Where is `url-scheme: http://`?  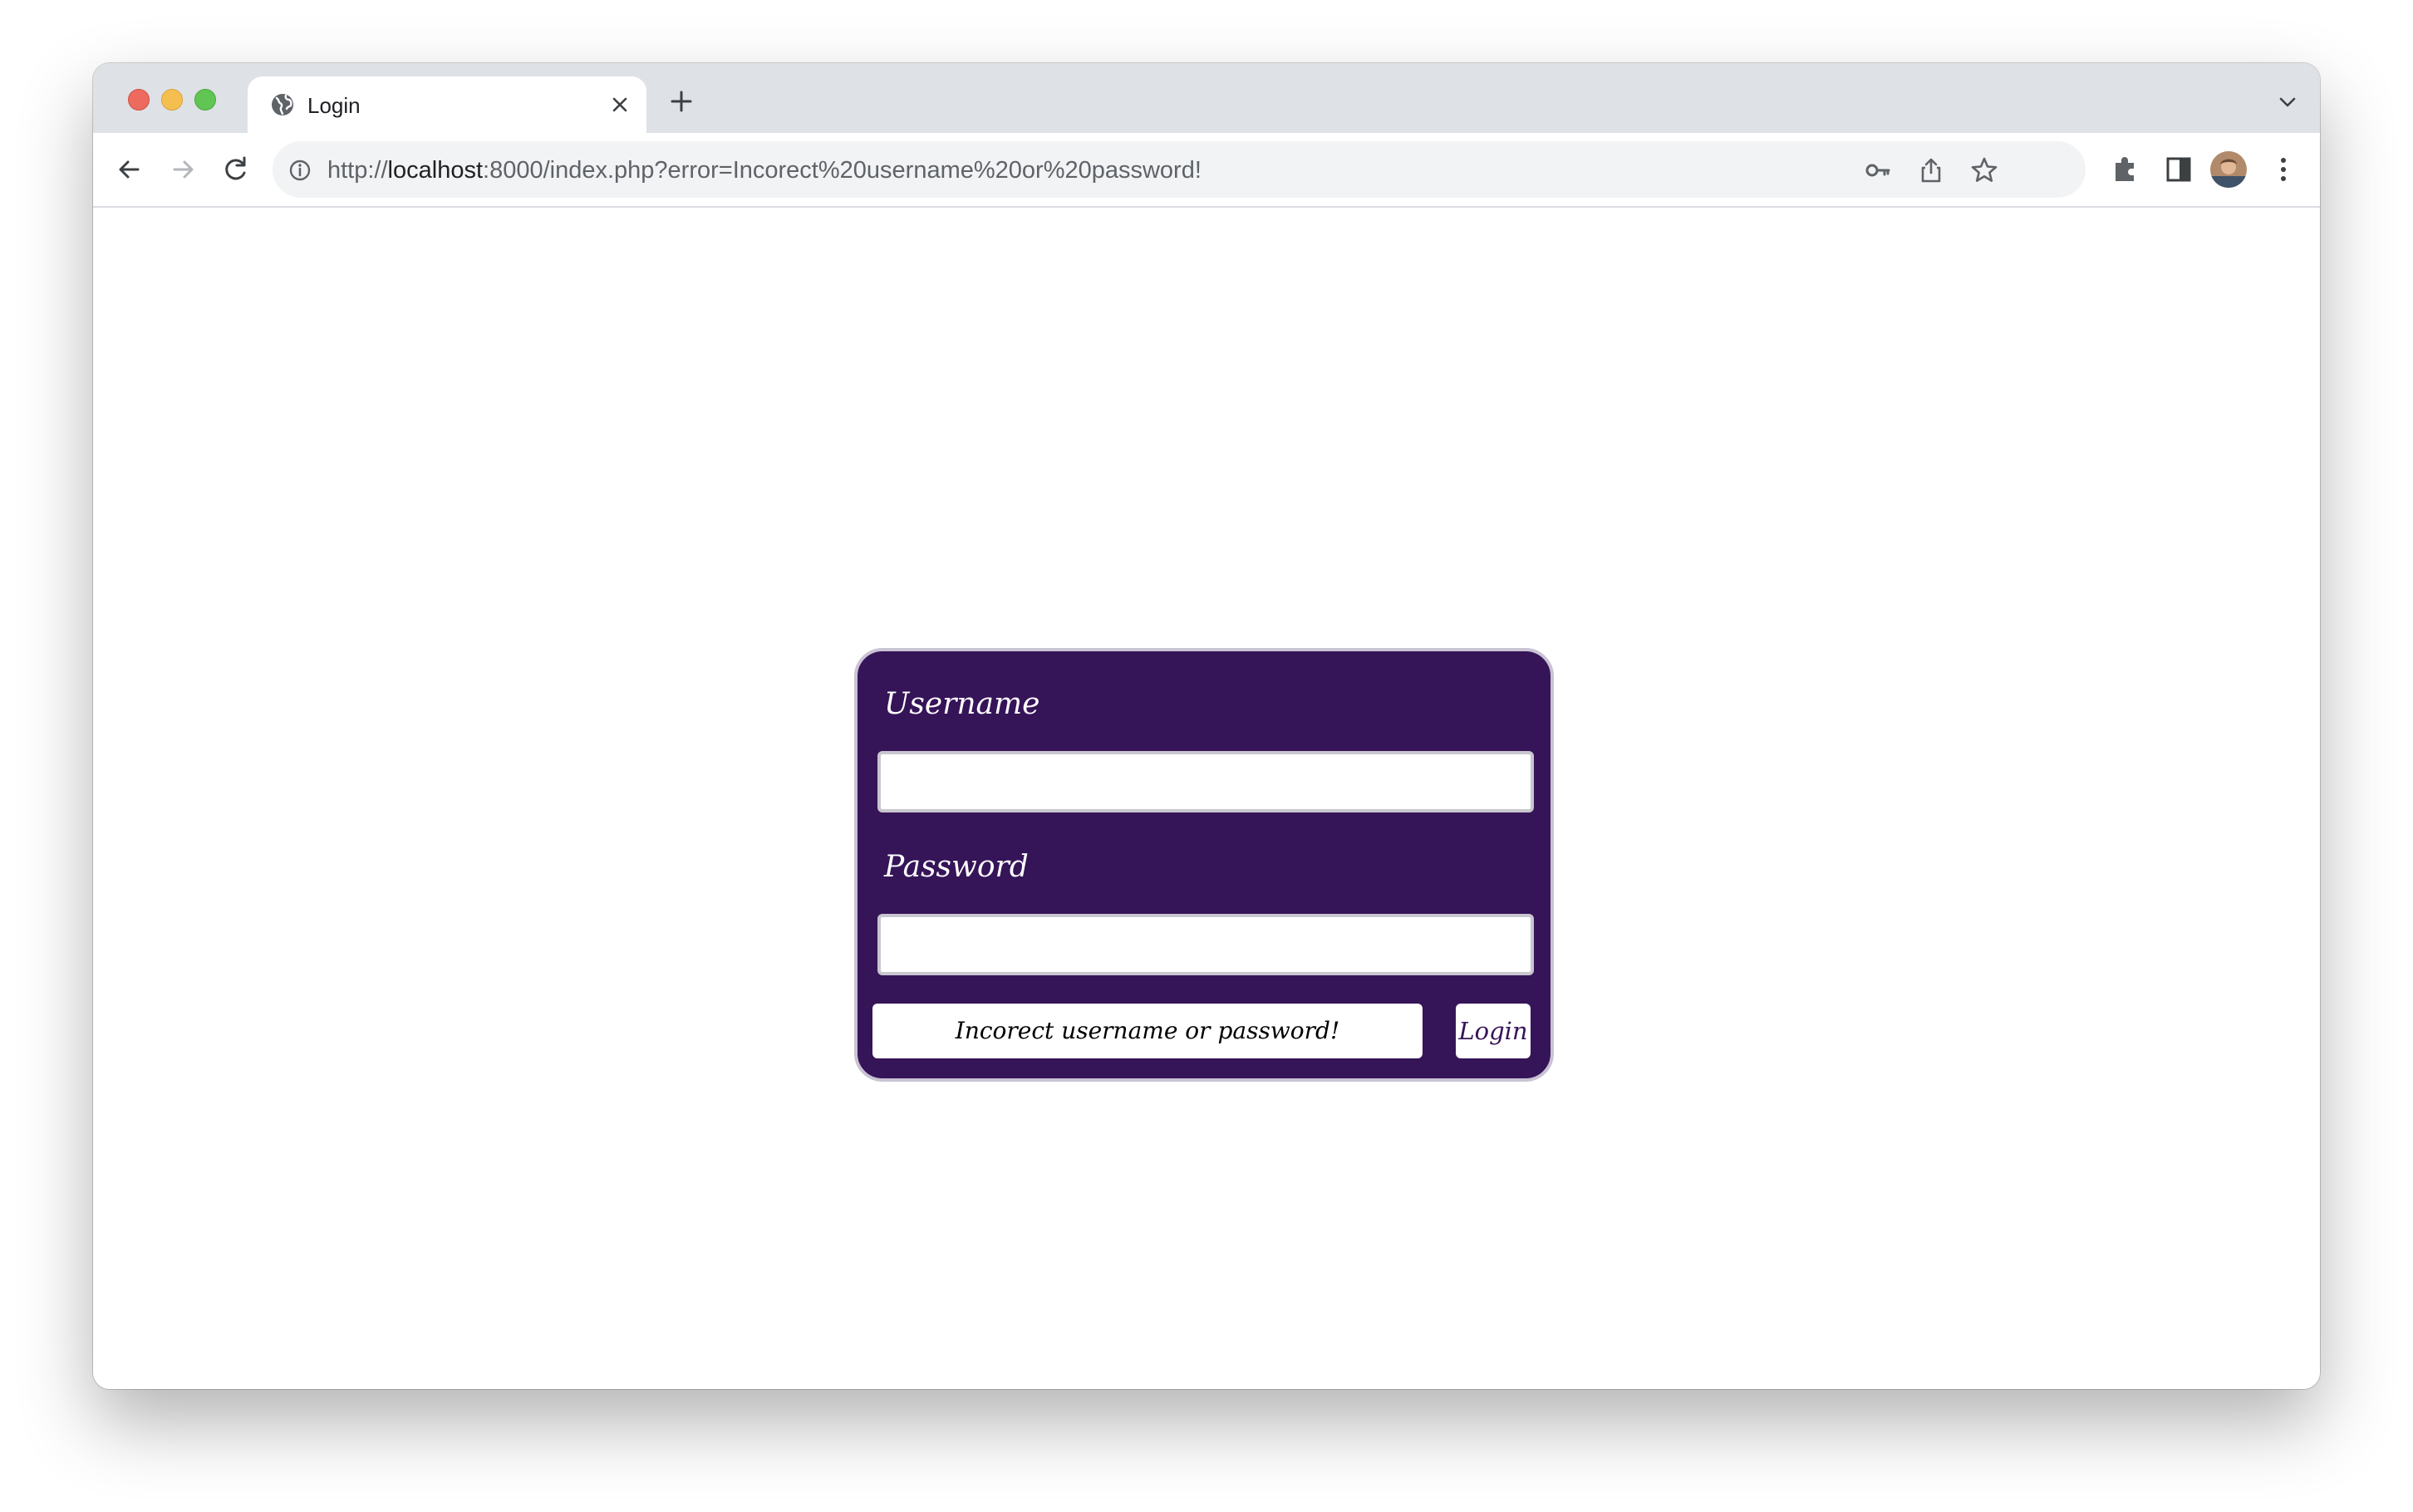 url-scheme: http:// is located at coordinates (357, 171).